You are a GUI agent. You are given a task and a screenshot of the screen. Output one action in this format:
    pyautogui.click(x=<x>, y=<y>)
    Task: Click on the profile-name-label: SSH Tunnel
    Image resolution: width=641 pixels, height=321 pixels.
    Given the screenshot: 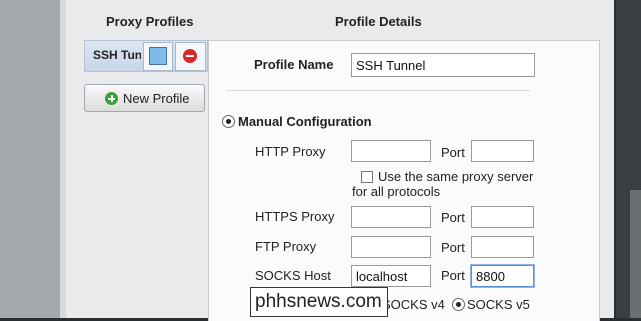 What is the action you would take?
    pyautogui.click(x=117, y=55)
    